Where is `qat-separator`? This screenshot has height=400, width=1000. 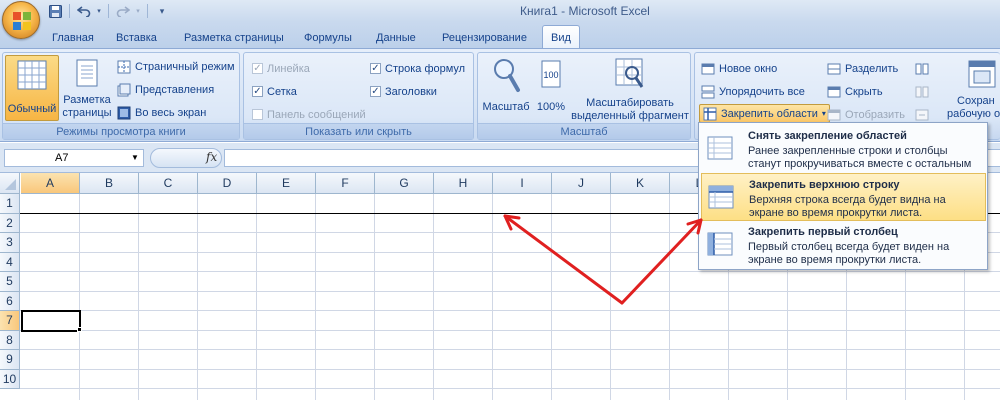
qat-separator is located at coordinates (108, 11).